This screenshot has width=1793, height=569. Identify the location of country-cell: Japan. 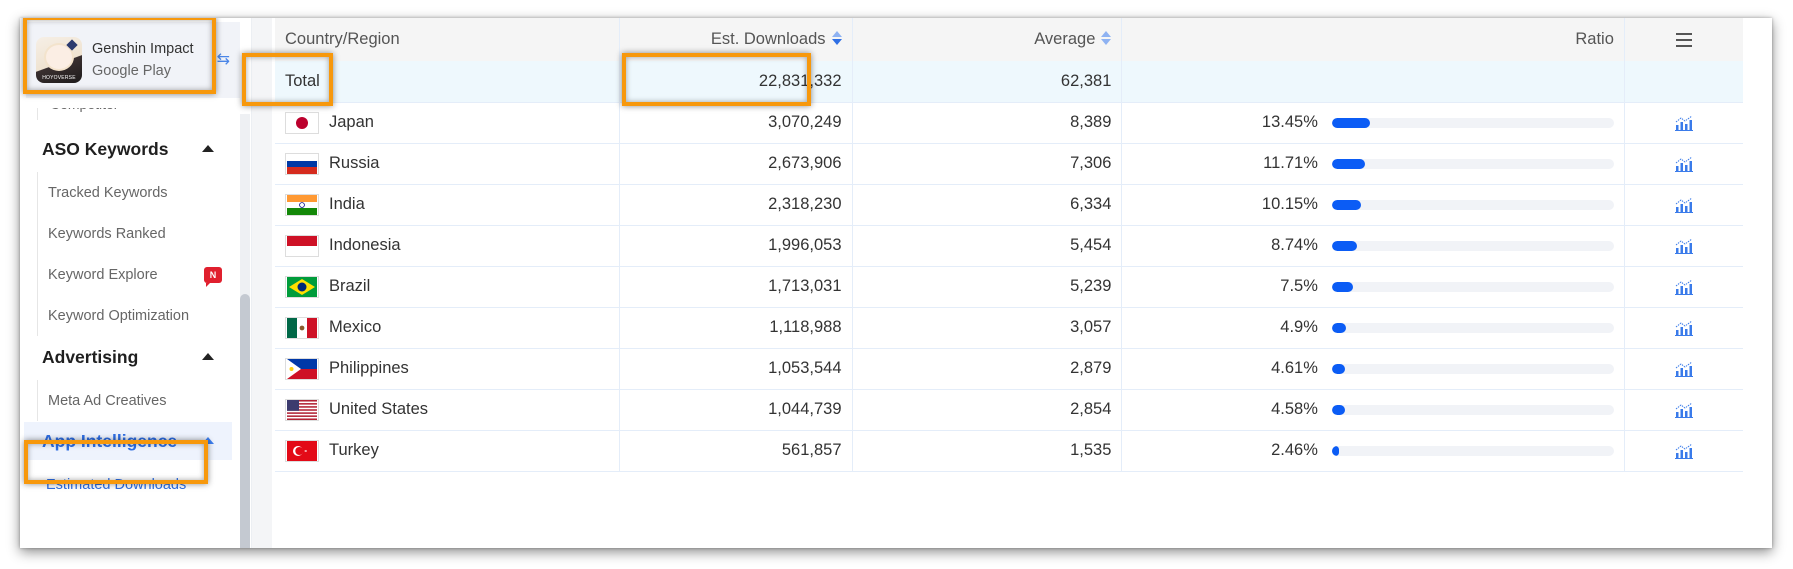
(447, 123).